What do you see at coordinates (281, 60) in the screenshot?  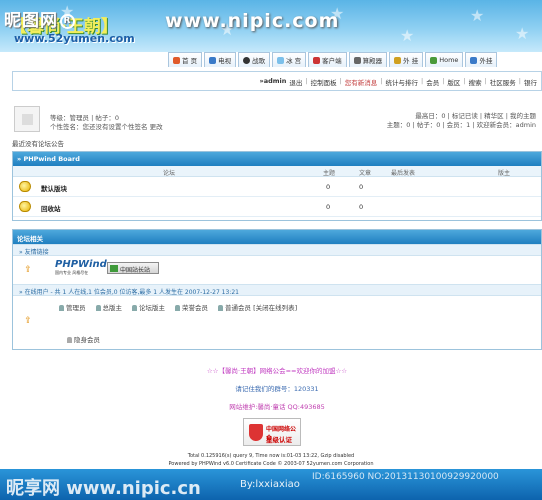 I see `ice-icon` at bounding box center [281, 60].